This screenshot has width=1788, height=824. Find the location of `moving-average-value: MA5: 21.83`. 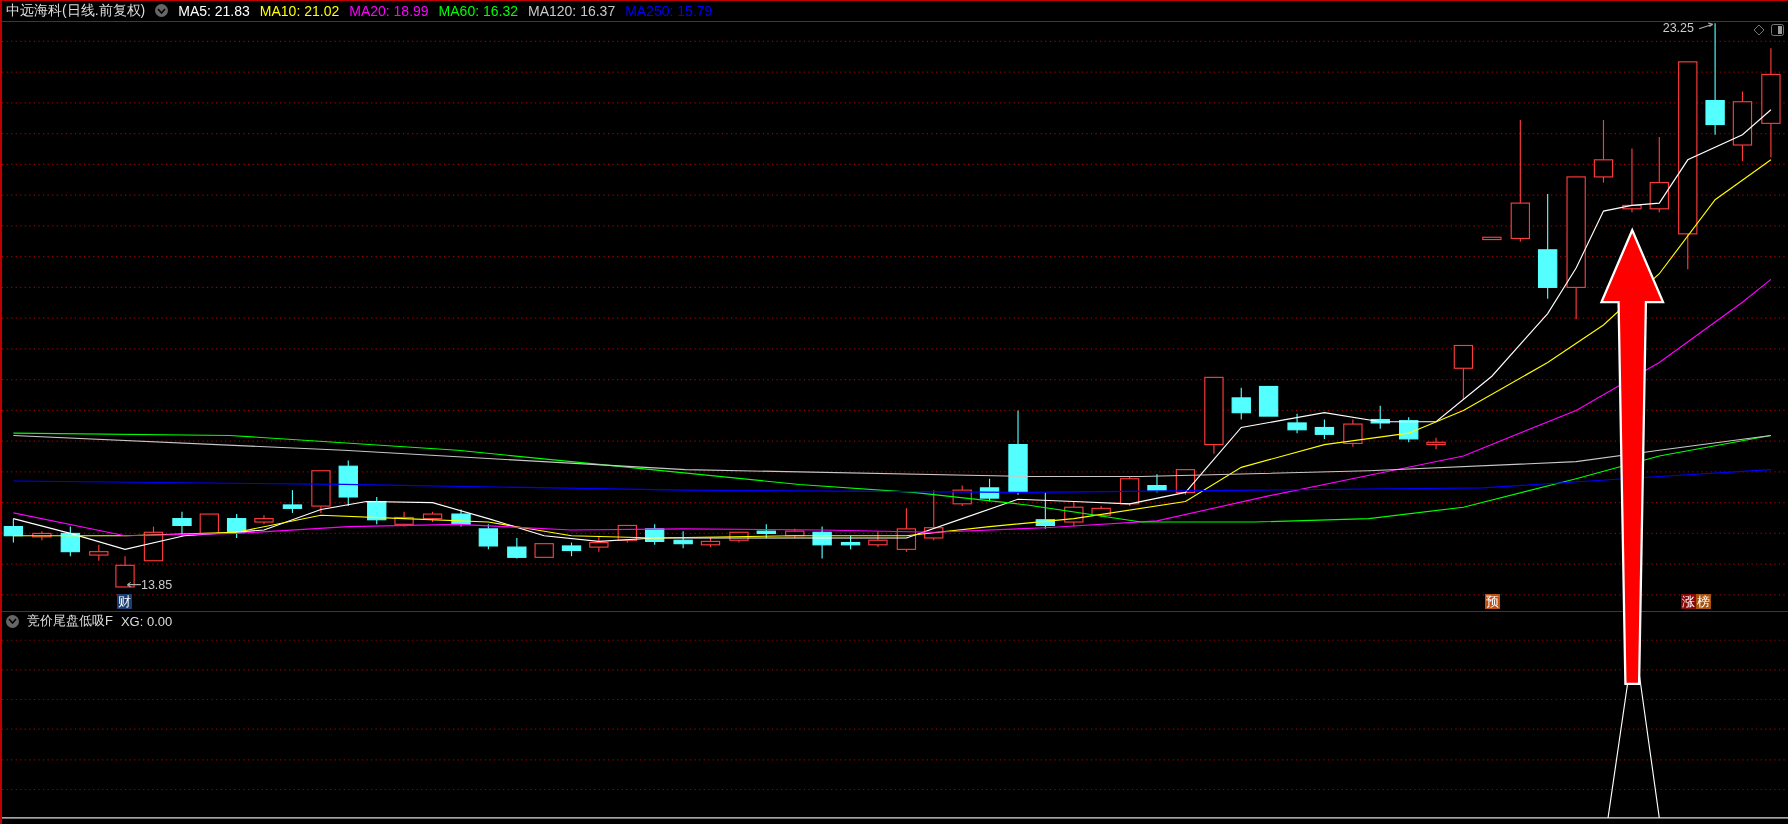

moving-average-value: MA5: 21.83 is located at coordinates (214, 10).